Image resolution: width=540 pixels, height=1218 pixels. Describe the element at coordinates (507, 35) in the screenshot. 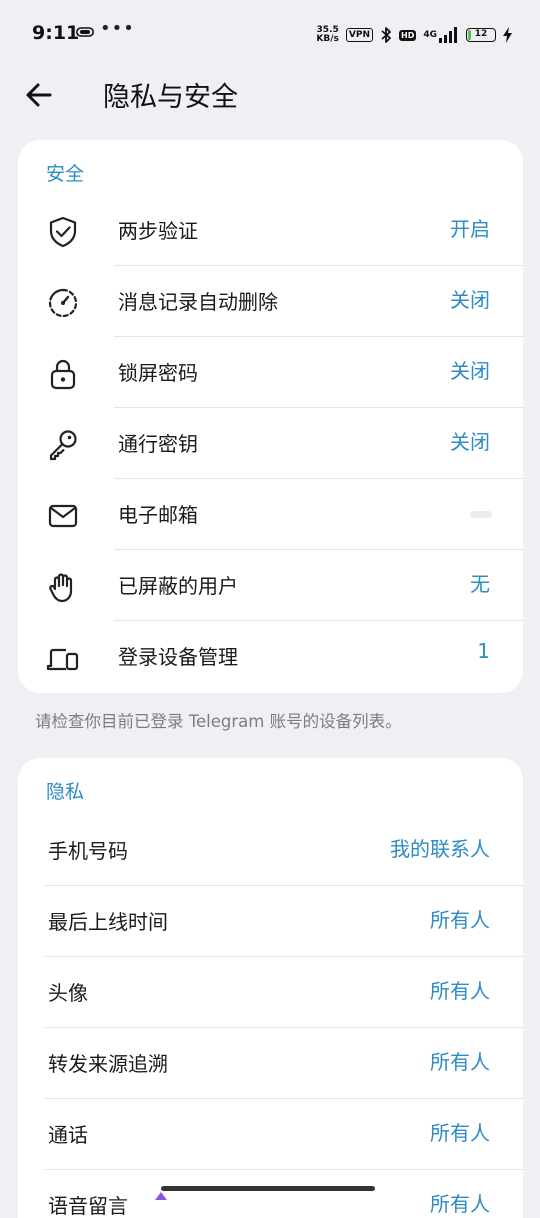

I see `charging-icon` at that location.